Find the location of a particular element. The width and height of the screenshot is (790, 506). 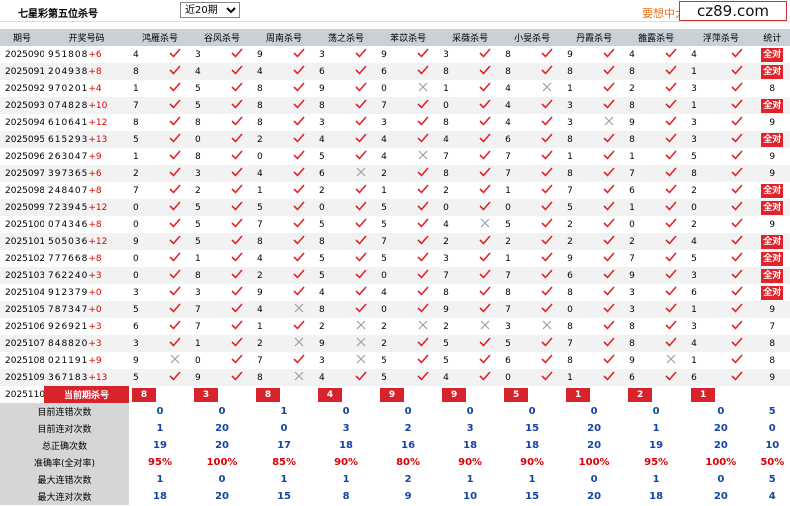

draw-number-cell: 074346+8 is located at coordinates (86, 224).